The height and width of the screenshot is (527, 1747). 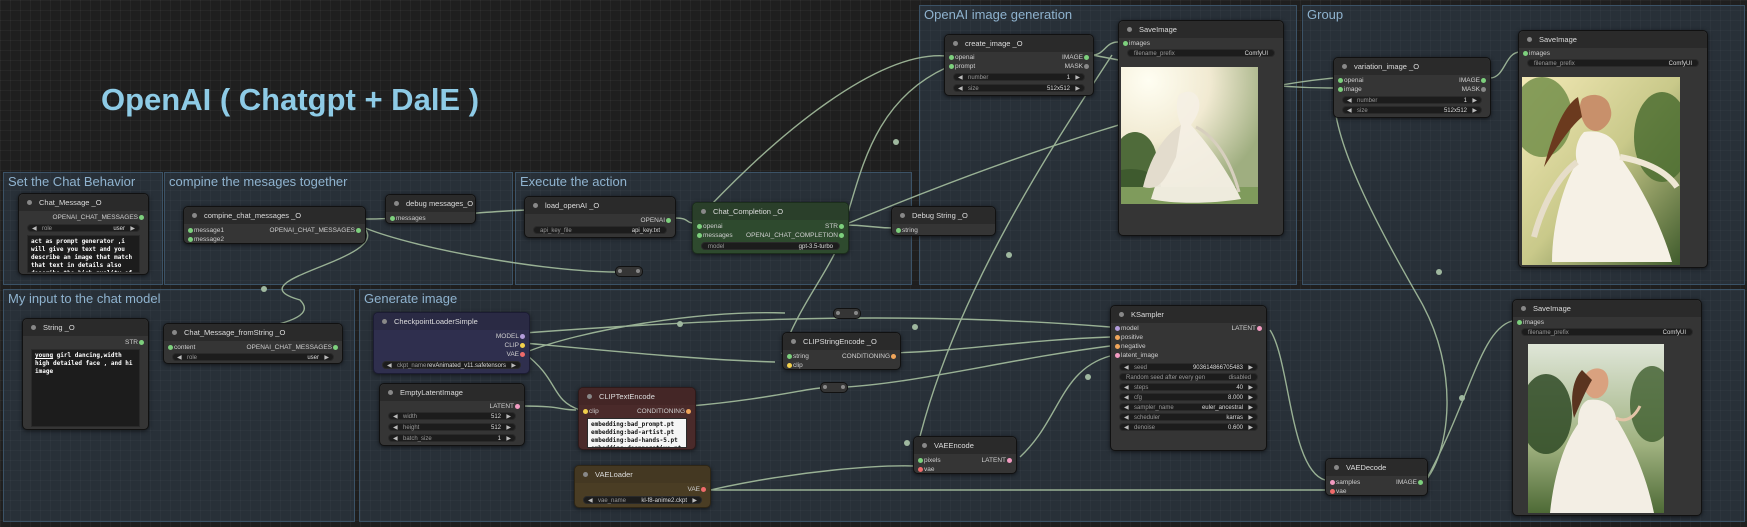 What do you see at coordinates (1376, 477) in the screenshot?
I see `node-vae-decode: VAEDecode samples vae IMAGE` at bounding box center [1376, 477].